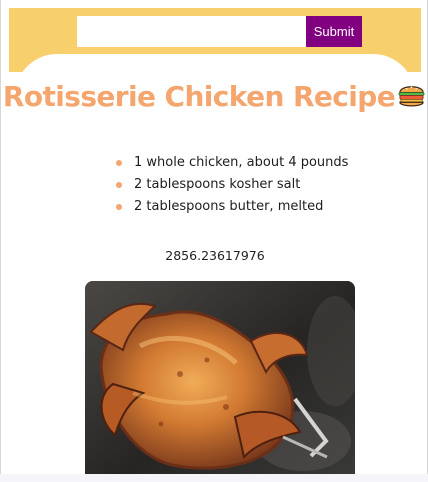  What do you see at coordinates (411, 96) in the screenshot?
I see `hamburger-icon` at bounding box center [411, 96].